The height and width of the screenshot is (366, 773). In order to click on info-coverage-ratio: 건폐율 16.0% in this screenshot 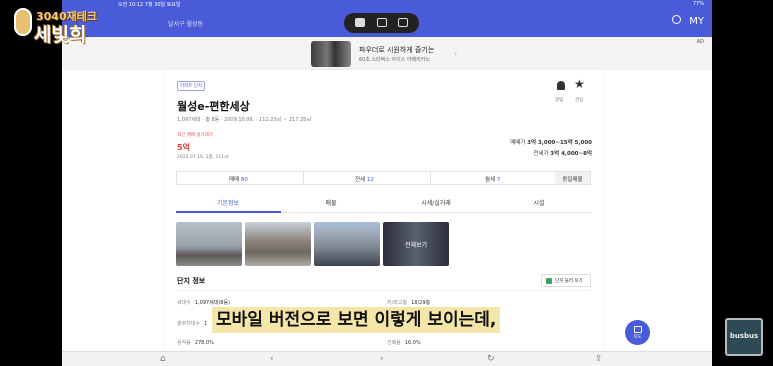, I will do `click(404, 343)`.